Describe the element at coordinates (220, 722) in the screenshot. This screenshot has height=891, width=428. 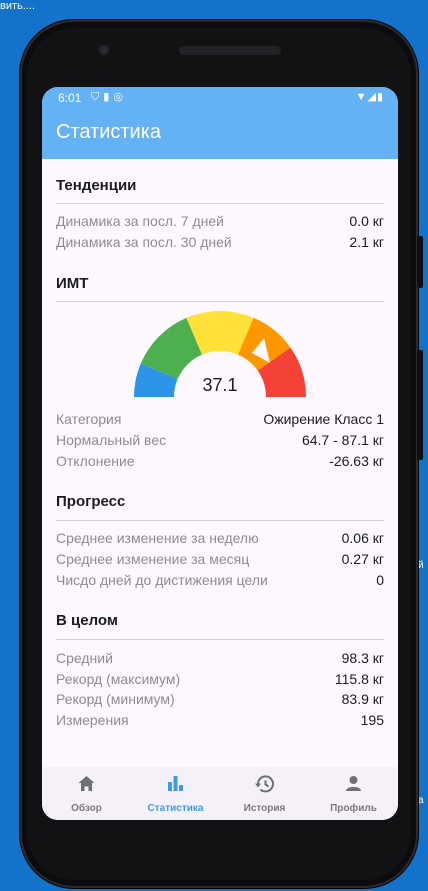
I see `stat-row: Измерения 195` at that location.